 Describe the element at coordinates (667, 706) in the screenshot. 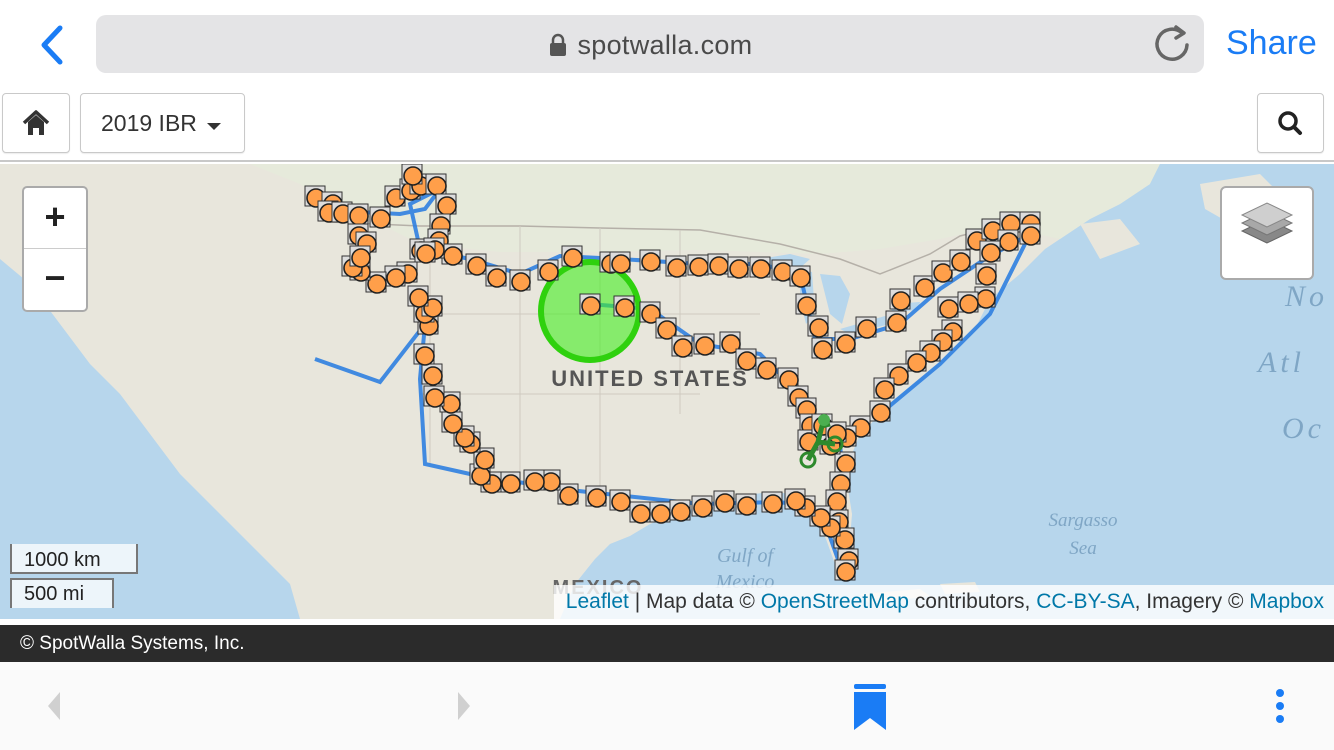

I see `browser-bottom-bar` at that location.